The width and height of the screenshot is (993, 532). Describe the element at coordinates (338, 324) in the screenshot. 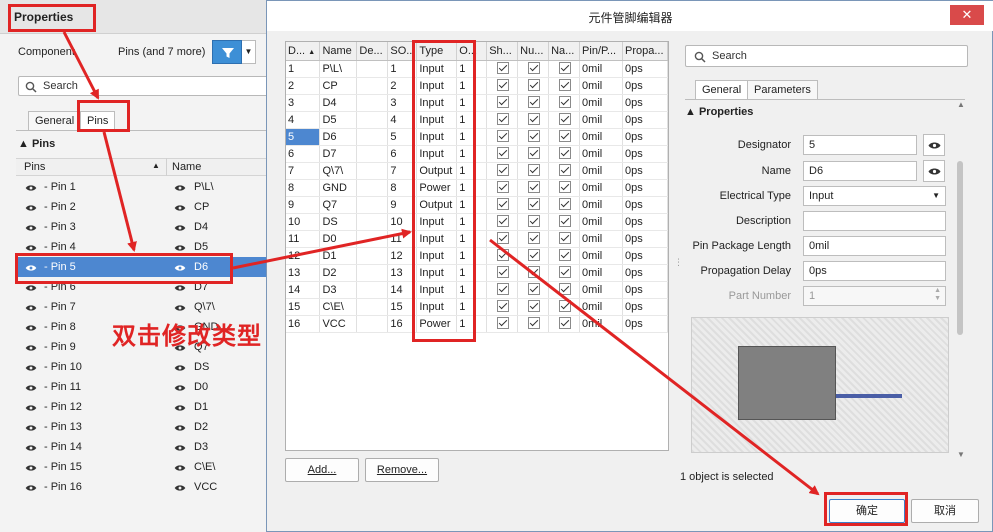

I see `cell-name: VCC` at that location.